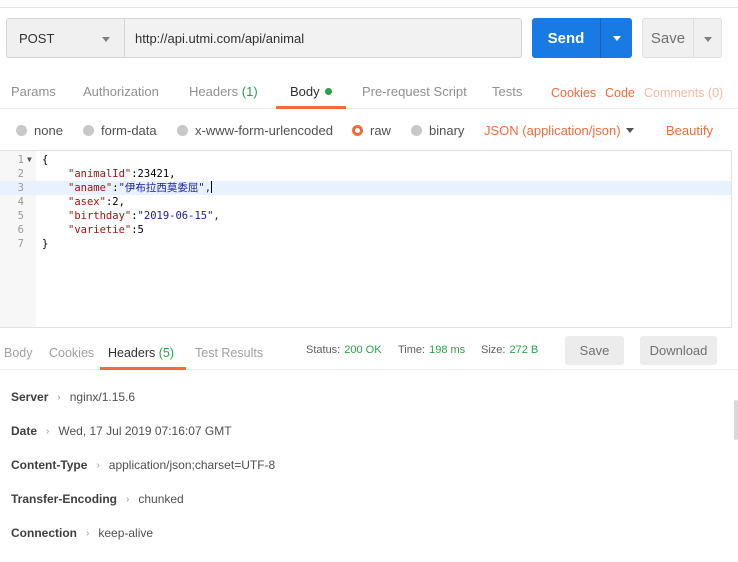 Image resolution: width=738 pixels, height=562 pixels. I want to click on line-number: 1, so click(20, 160).